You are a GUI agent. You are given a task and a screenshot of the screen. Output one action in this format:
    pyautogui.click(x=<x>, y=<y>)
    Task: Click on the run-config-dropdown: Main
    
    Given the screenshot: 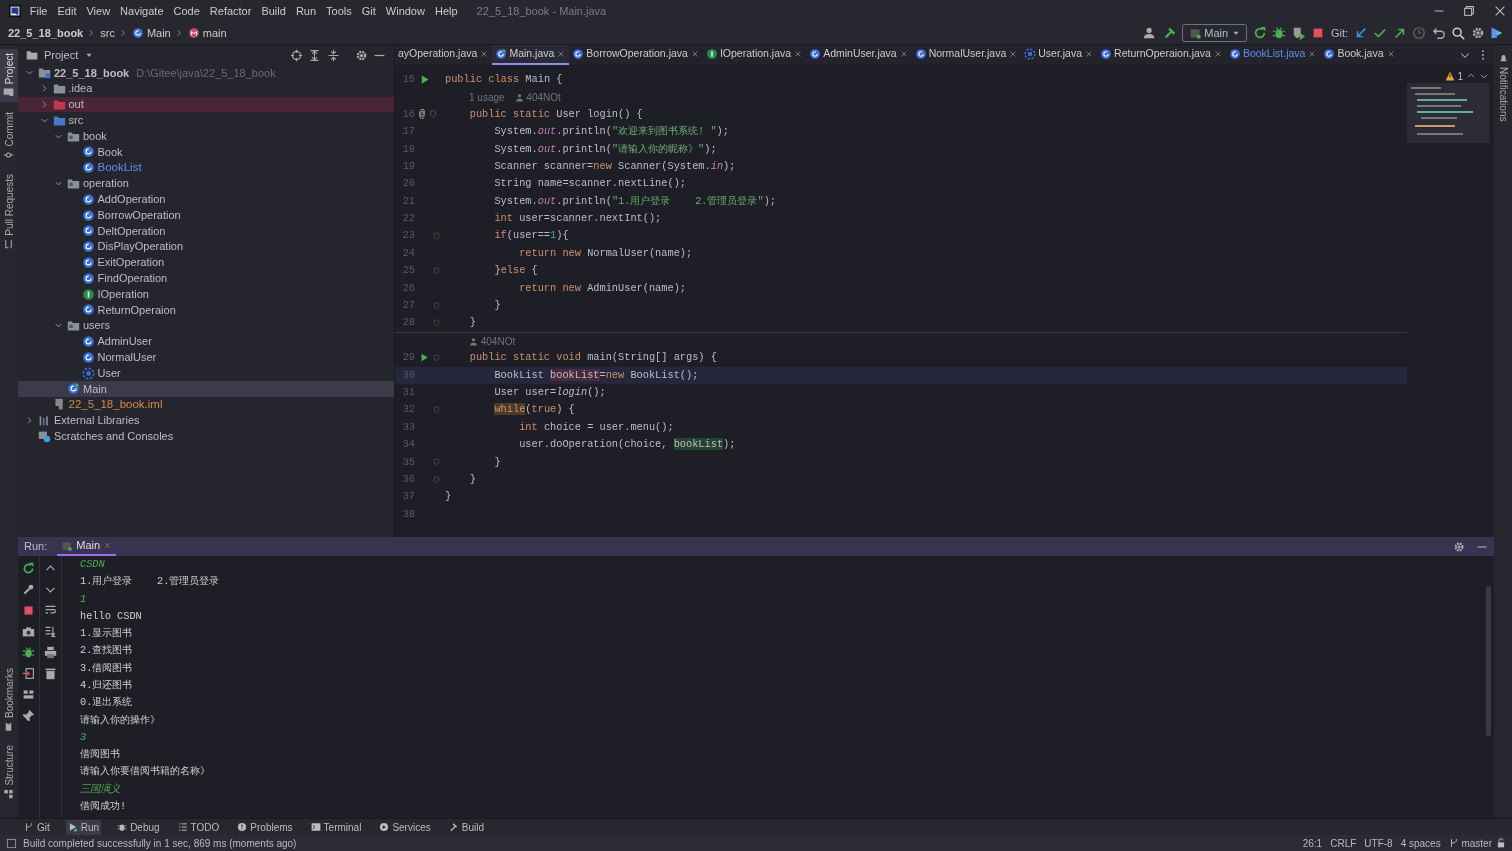 What is the action you would take?
    pyautogui.click(x=1215, y=33)
    